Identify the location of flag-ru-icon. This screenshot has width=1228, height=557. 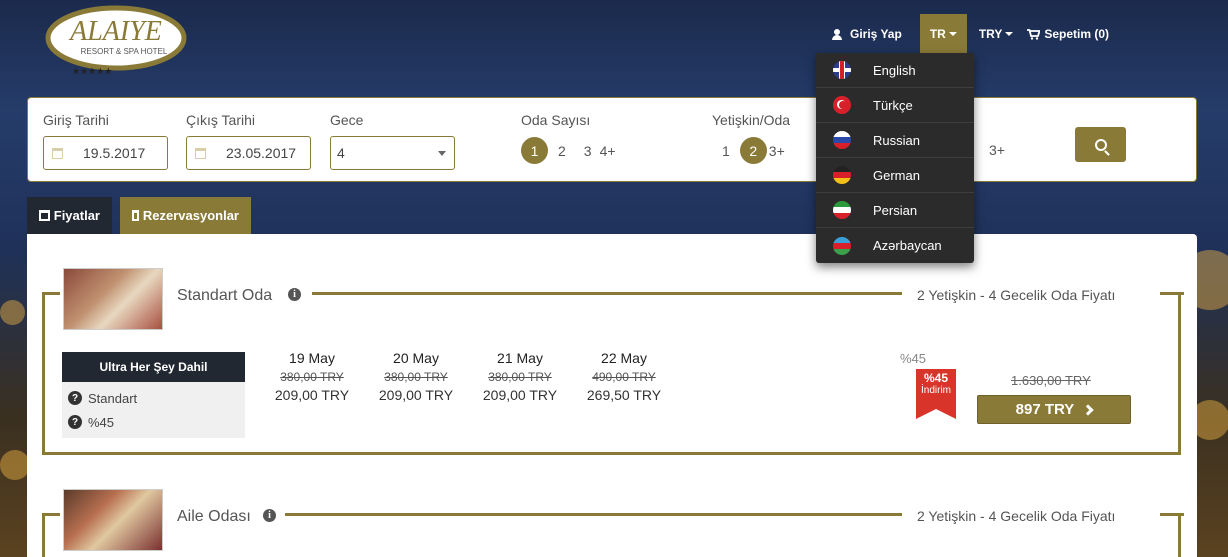
(842, 140).